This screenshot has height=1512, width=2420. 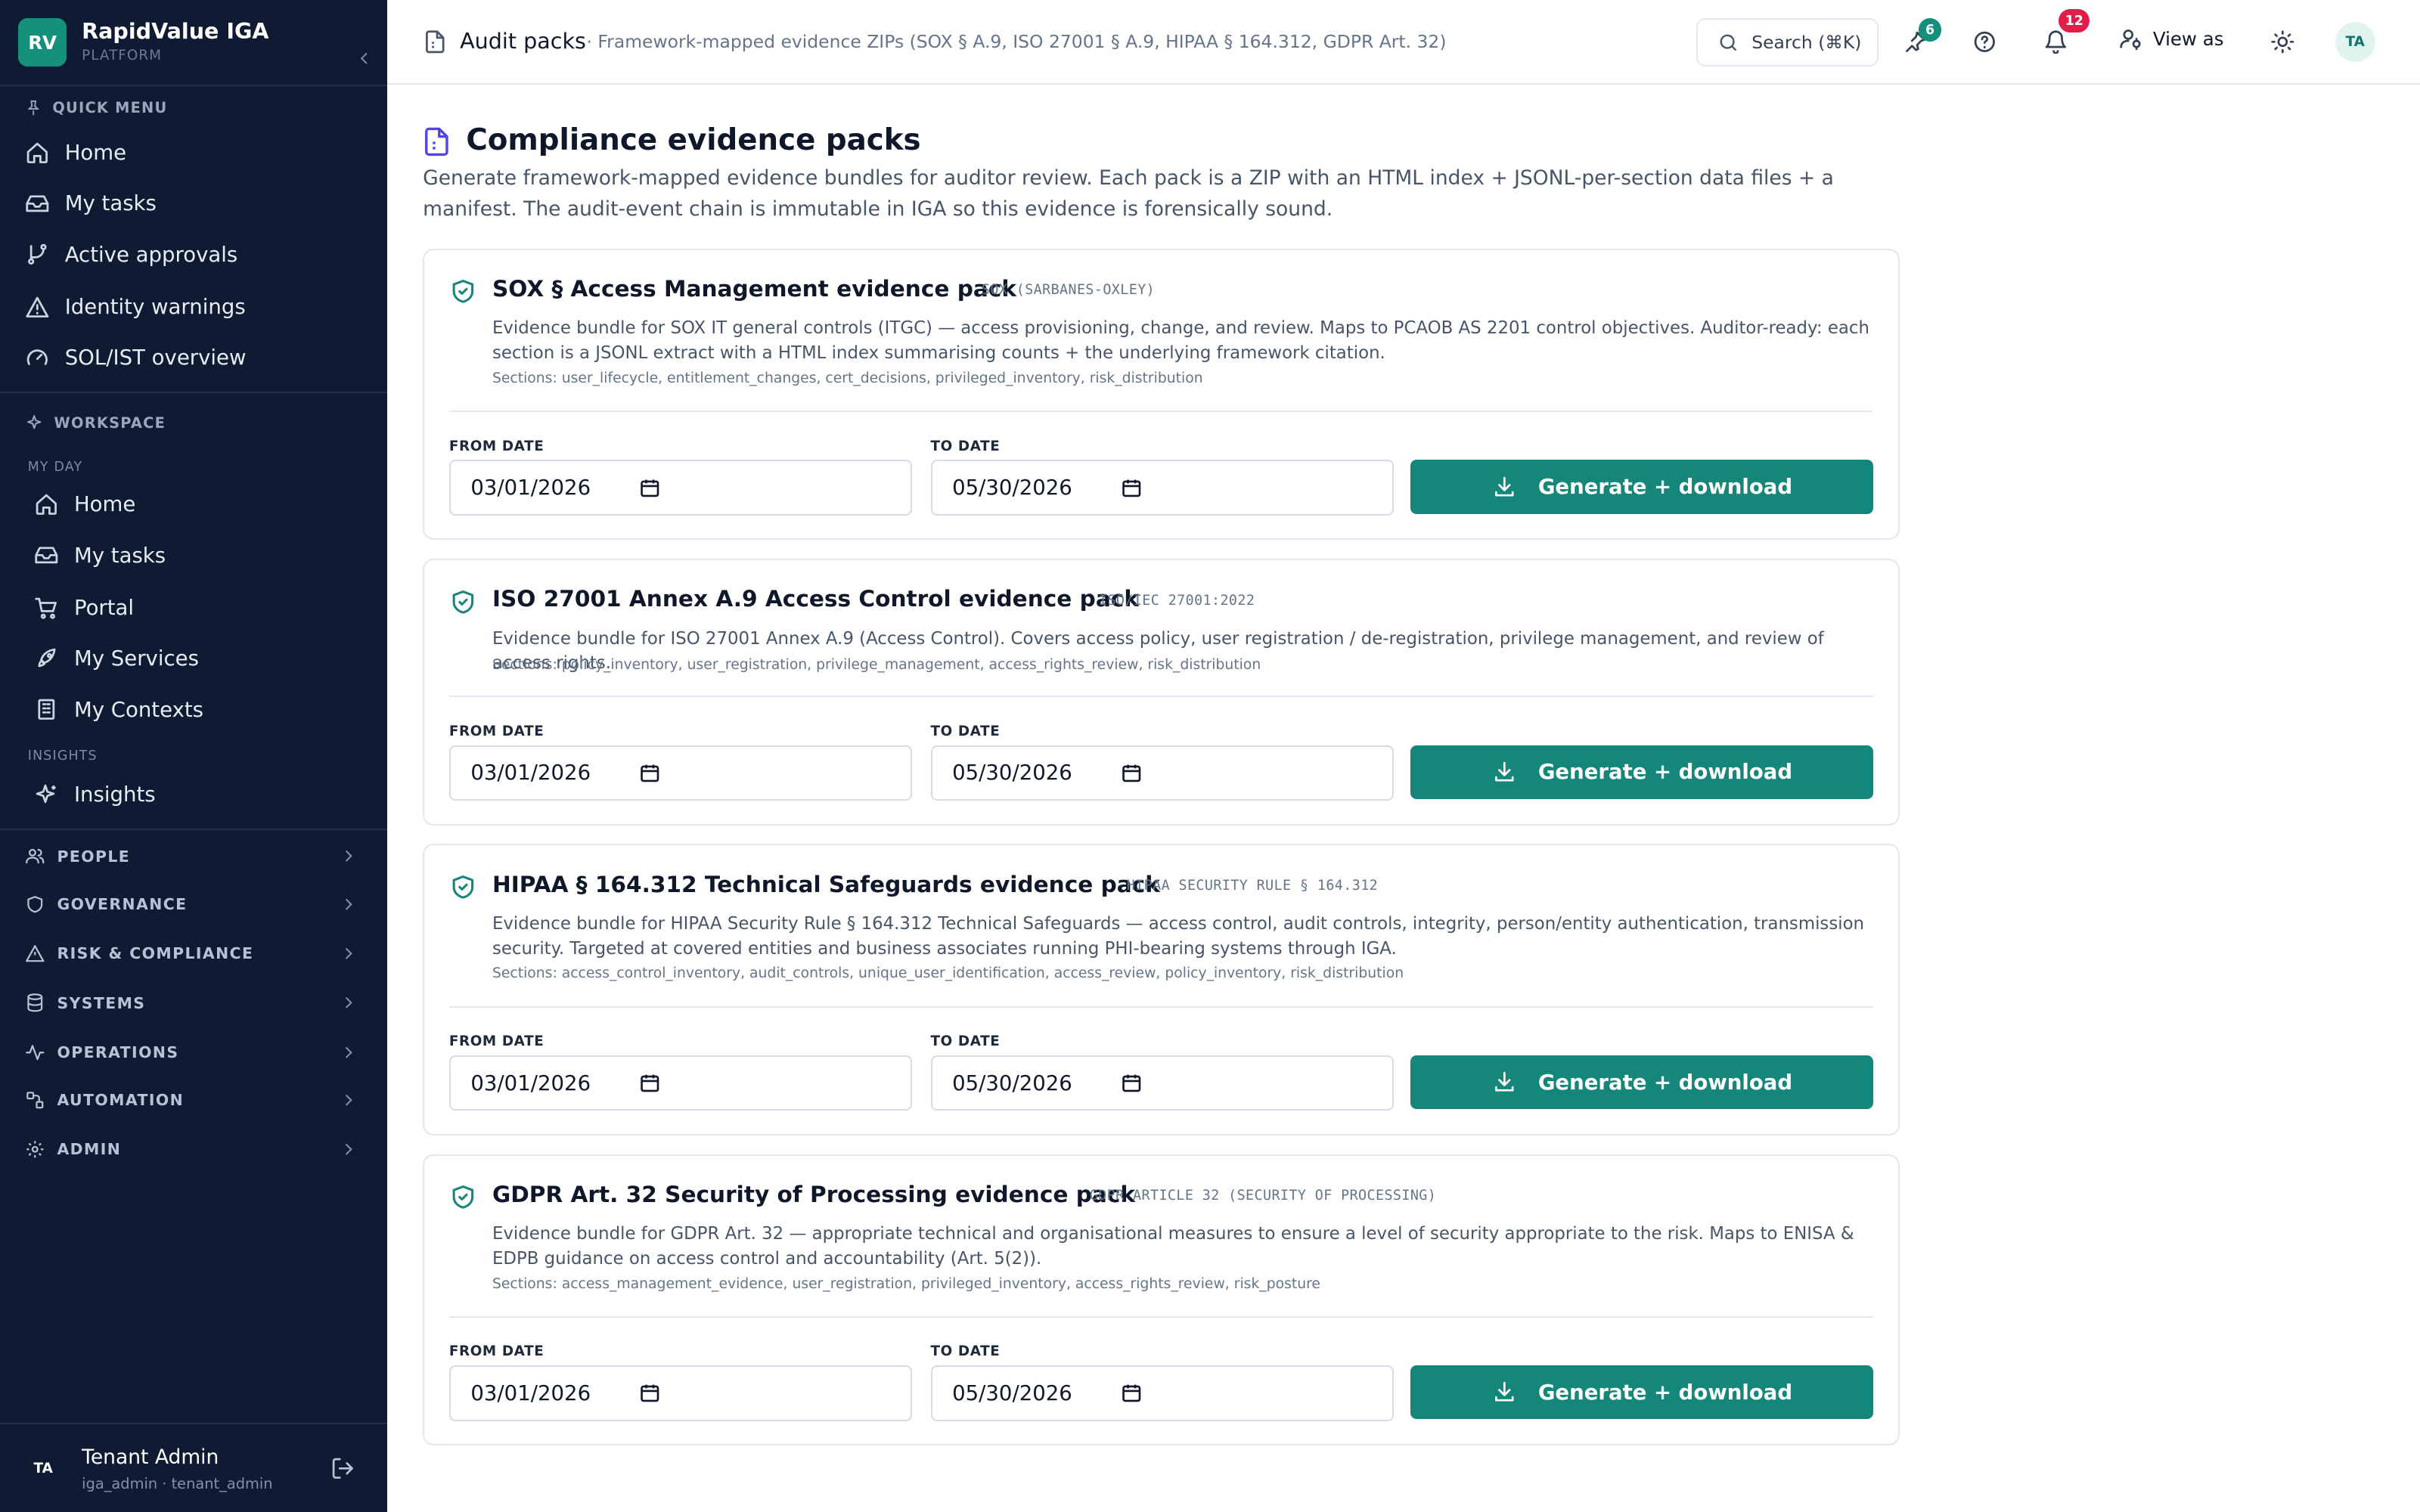 I want to click on gear-icon, so click(x=34, y=1149).